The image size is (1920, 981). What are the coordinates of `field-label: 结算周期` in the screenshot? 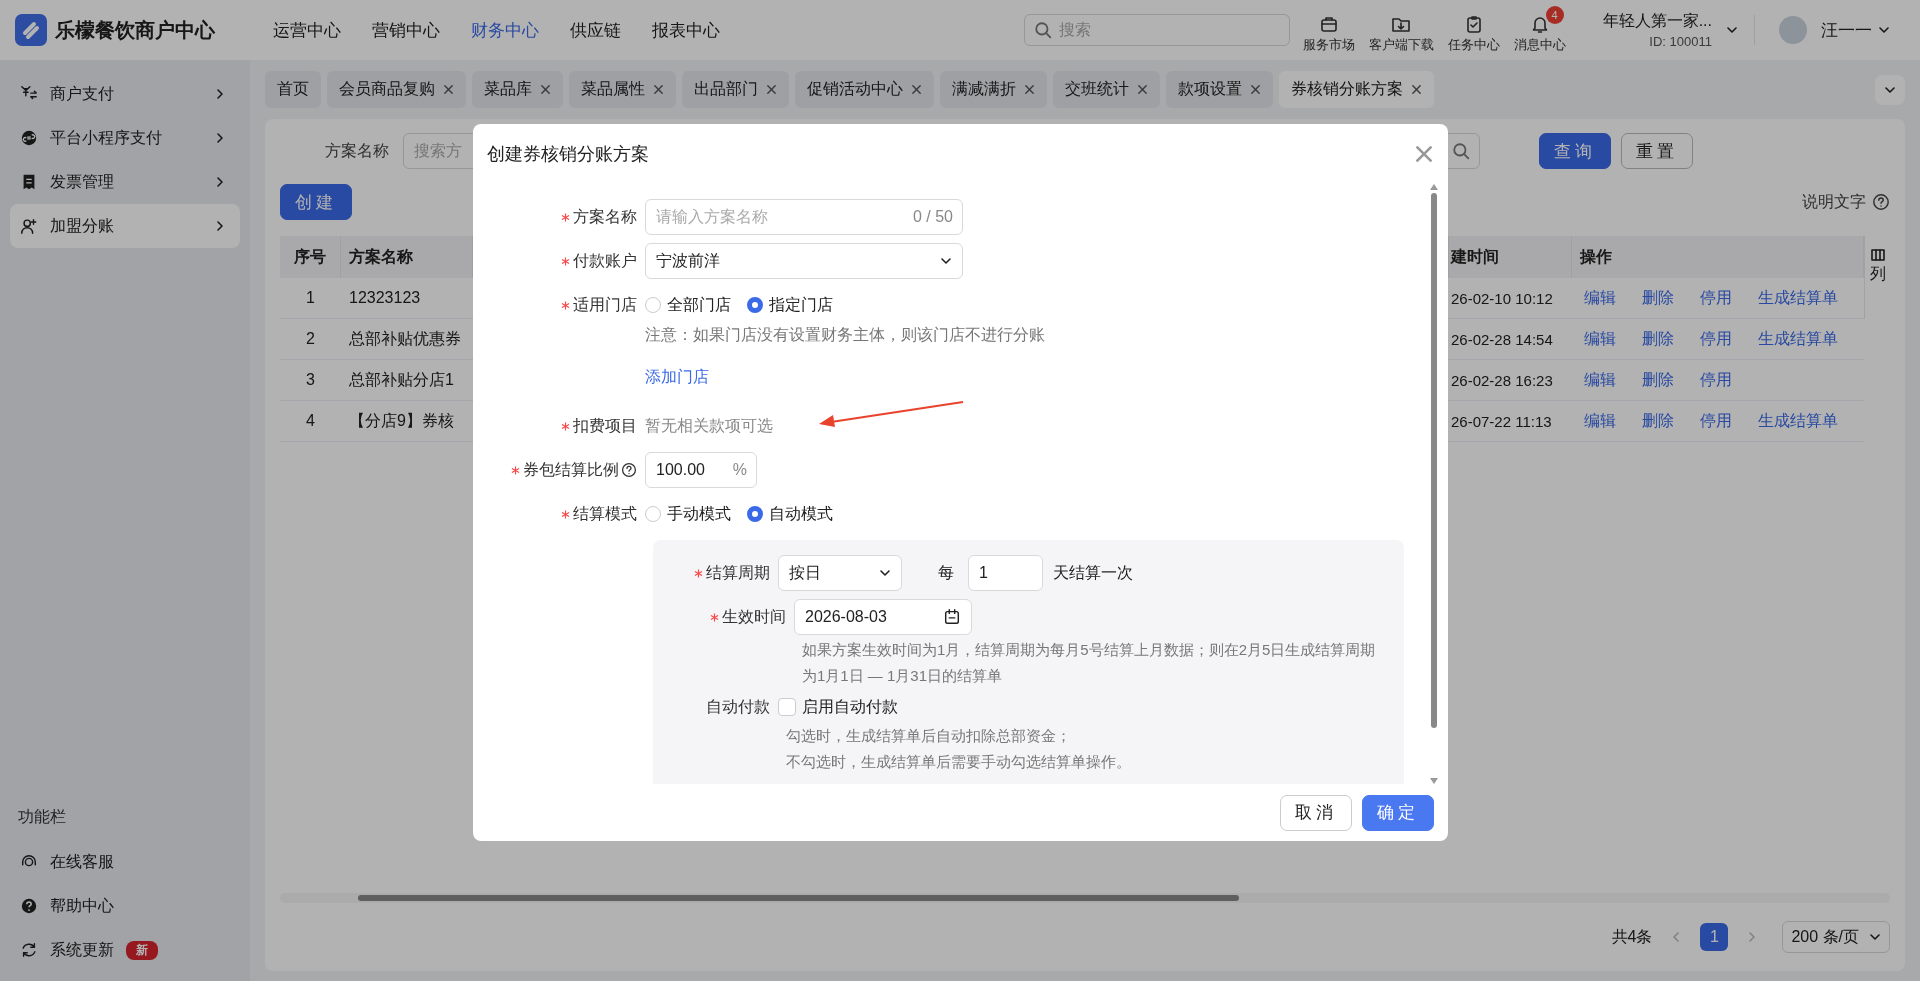 It's located at (738, 572).